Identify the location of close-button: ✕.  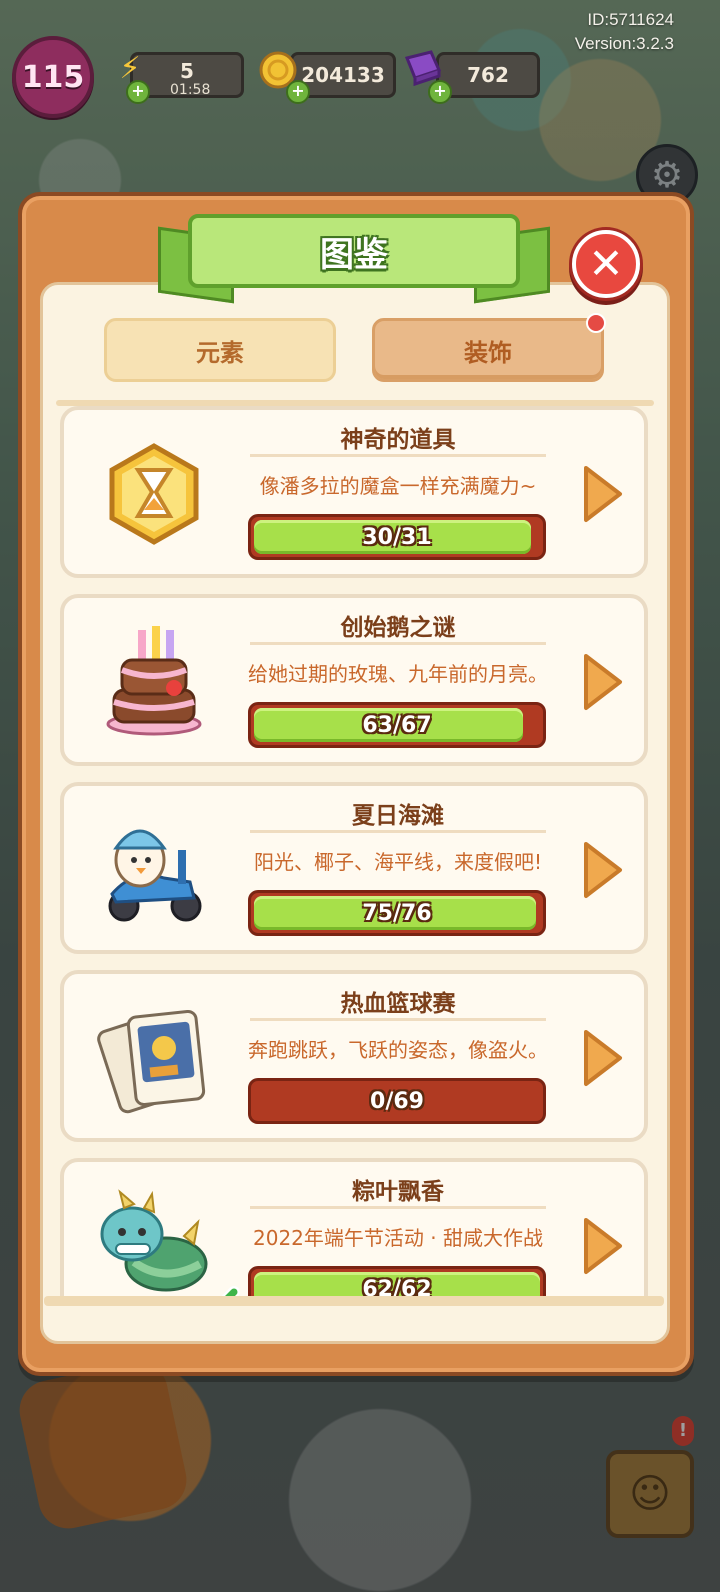
(606, 264).